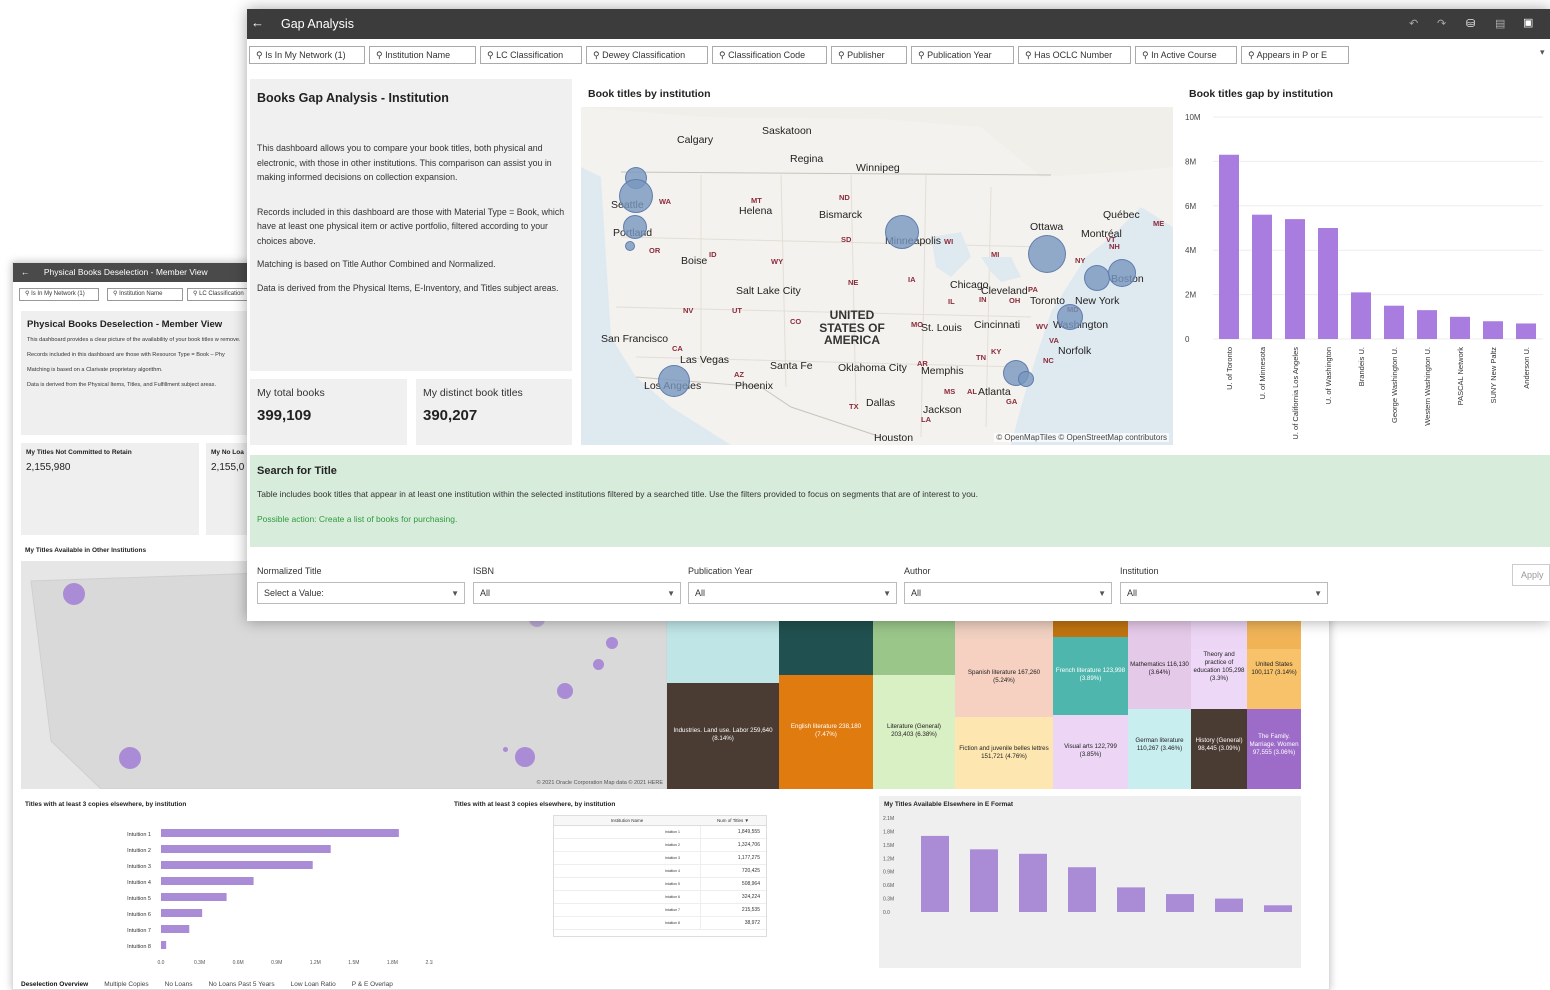 The image size is (1550, 990). Describe the element at coordinates (660, 884) in the screenshot. I see `table-row: Intuition 5 508,964` at that location.